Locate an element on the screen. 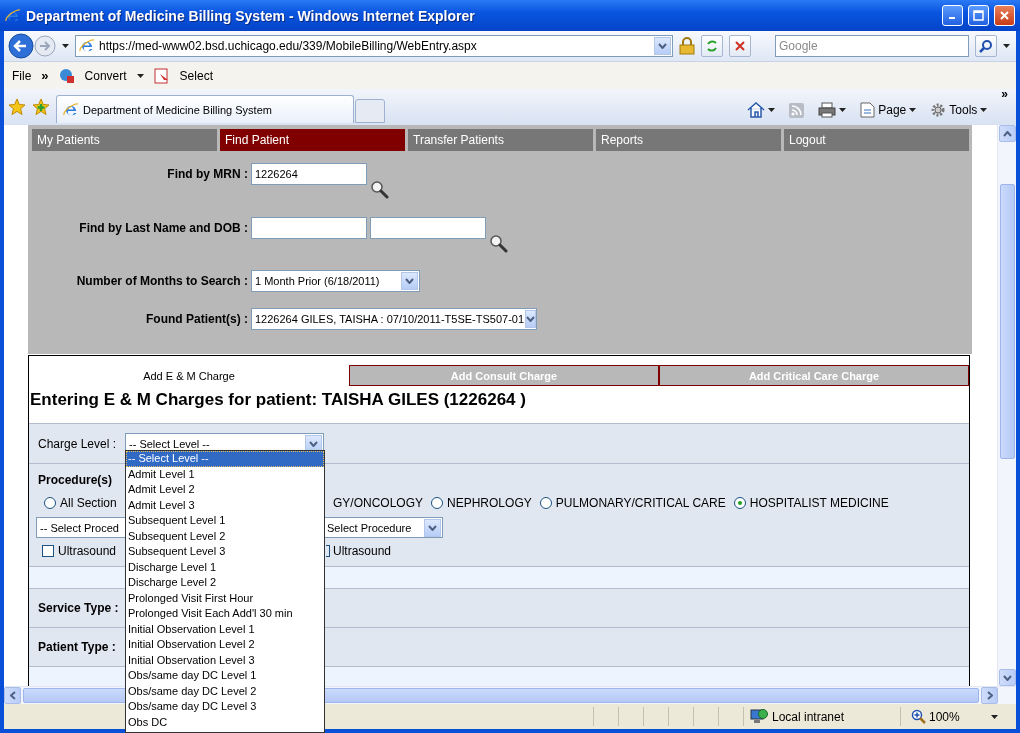 Image resolution: width=1020 pixels, height=733 pixels. field-label: Found Patient(s) : is located at coordinates (196, 319).